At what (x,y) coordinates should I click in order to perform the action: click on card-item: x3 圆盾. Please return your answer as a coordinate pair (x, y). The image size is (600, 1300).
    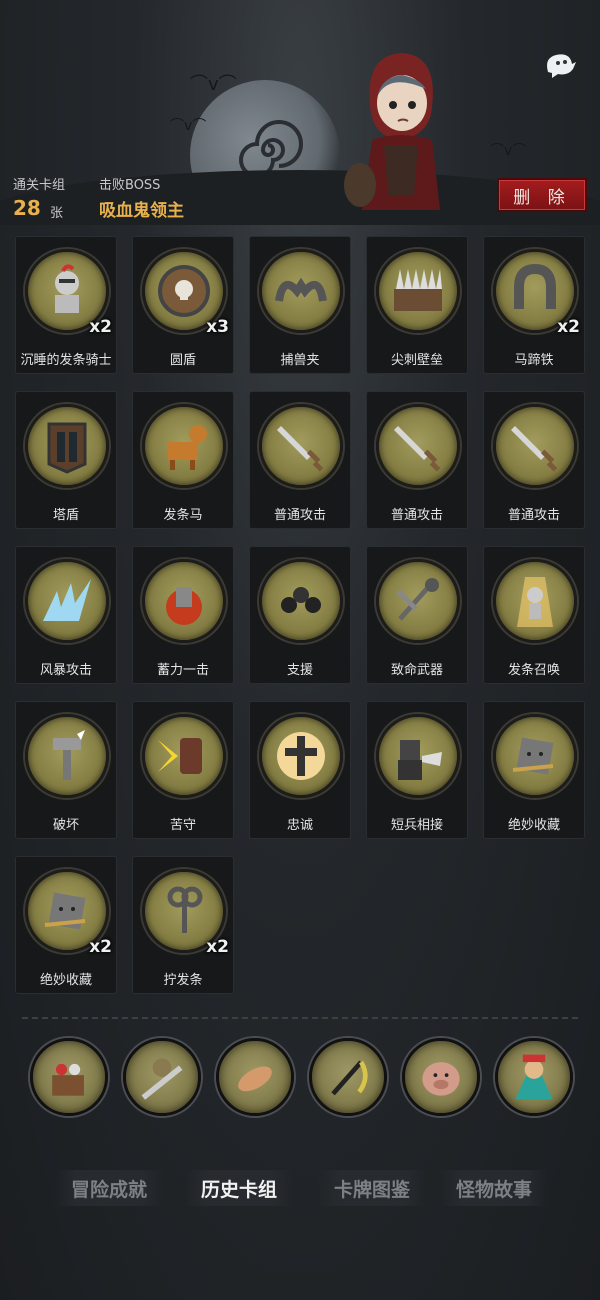
    Looking at the image, I should click on (183, 305).